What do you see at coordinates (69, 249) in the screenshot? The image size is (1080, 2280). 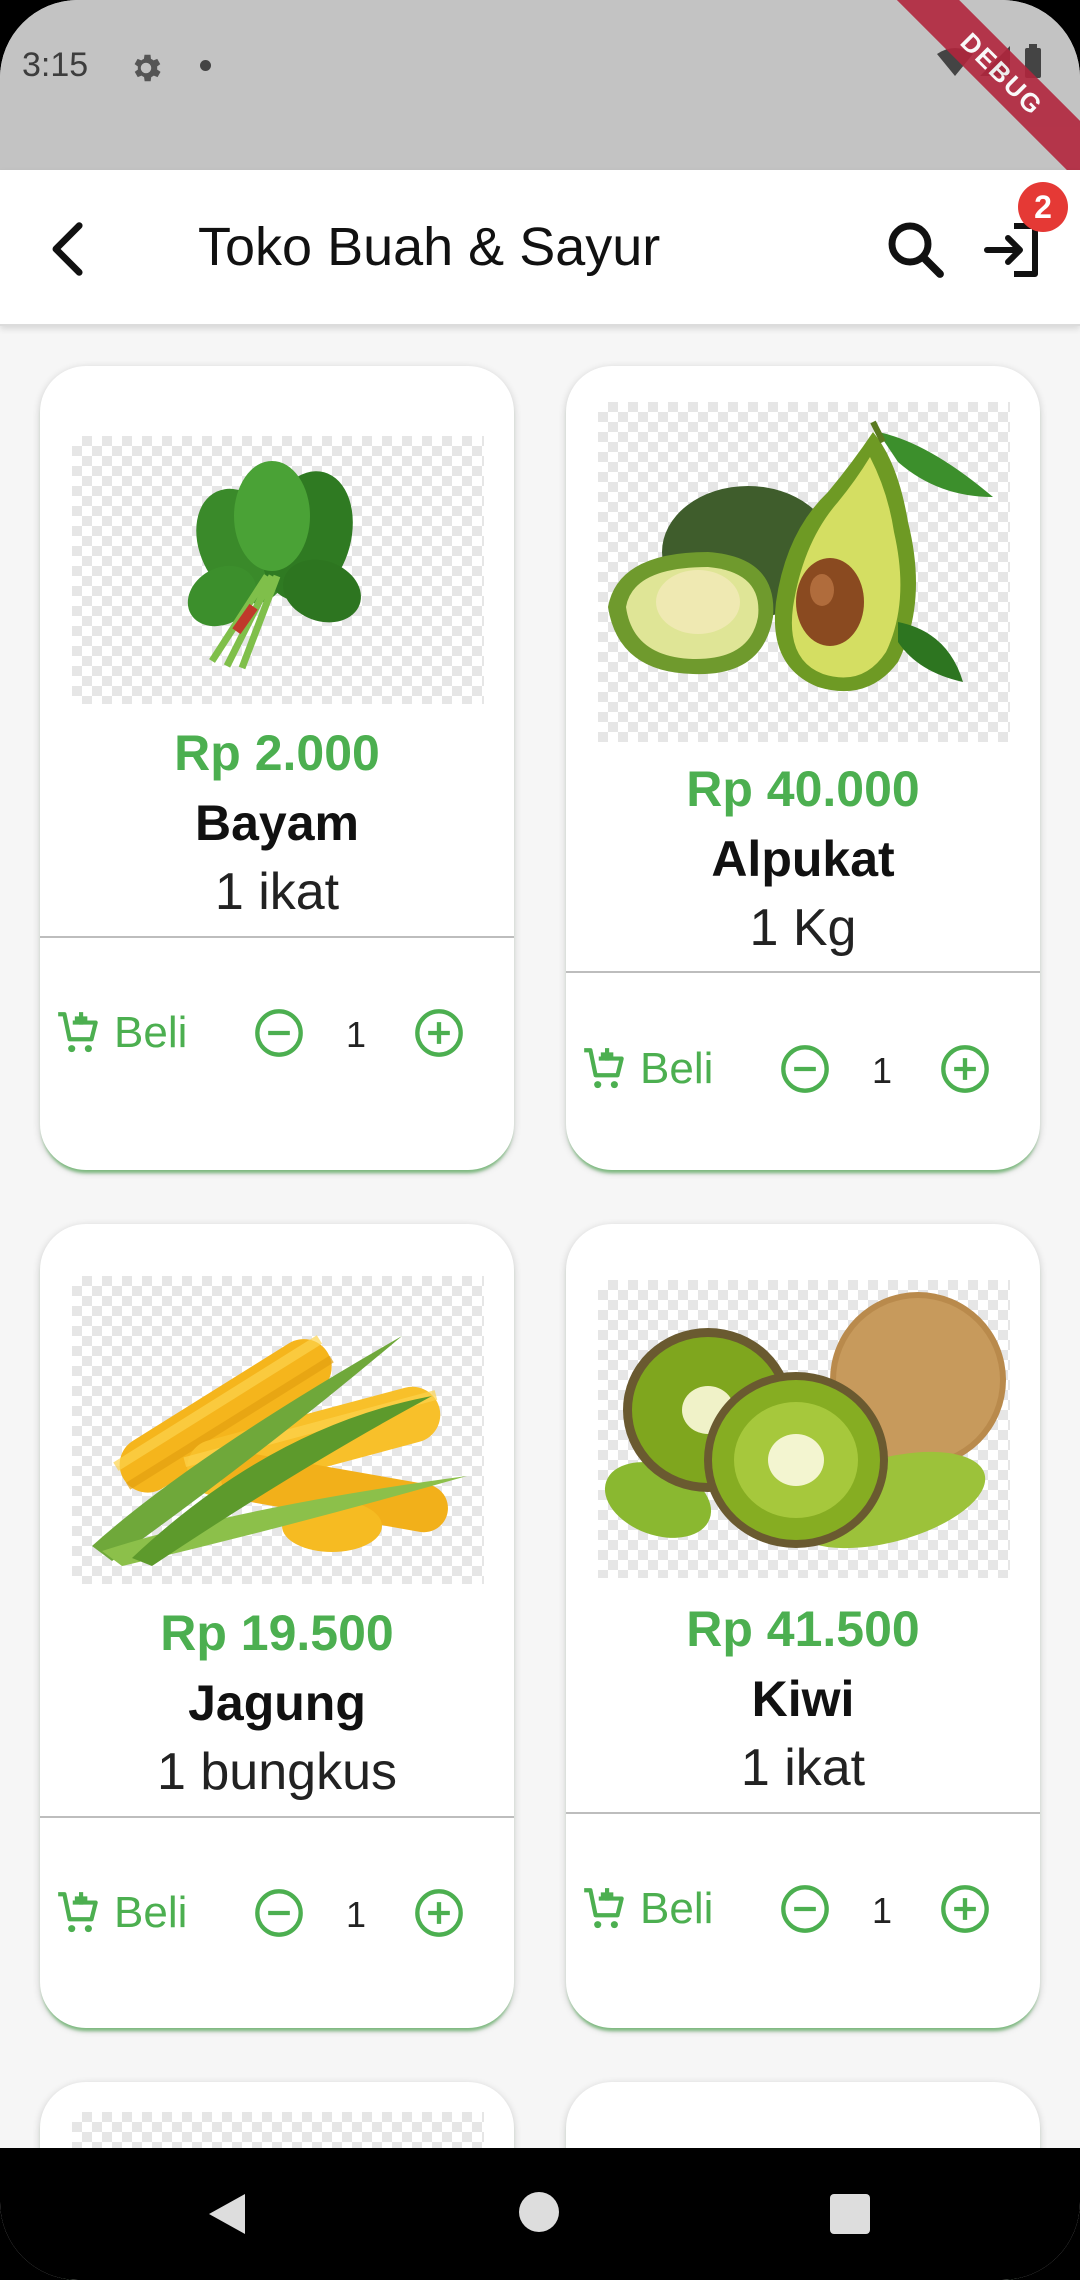 I see `arrow-back-icon` at bounding box center [69, 249].